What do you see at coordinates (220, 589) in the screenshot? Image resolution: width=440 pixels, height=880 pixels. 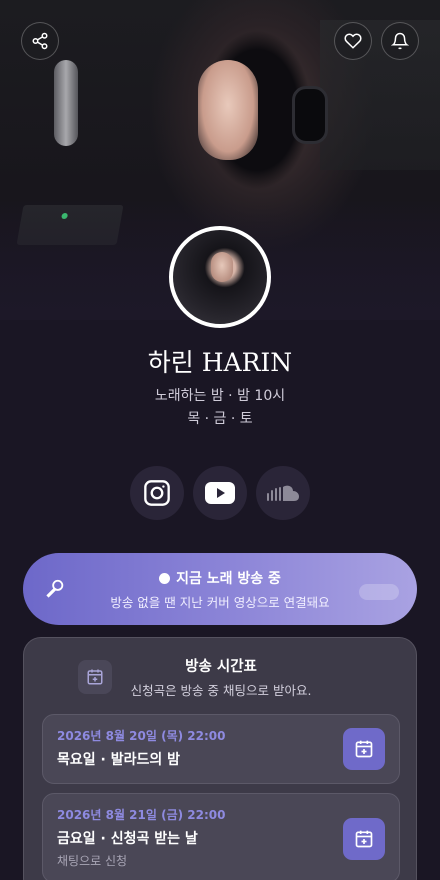 I see `live-broadcast-banner: 지금 노래 방송 중 방송 없을 땐 지난 커버 영상으로 연결돼요` at bounding box center [220, 589].